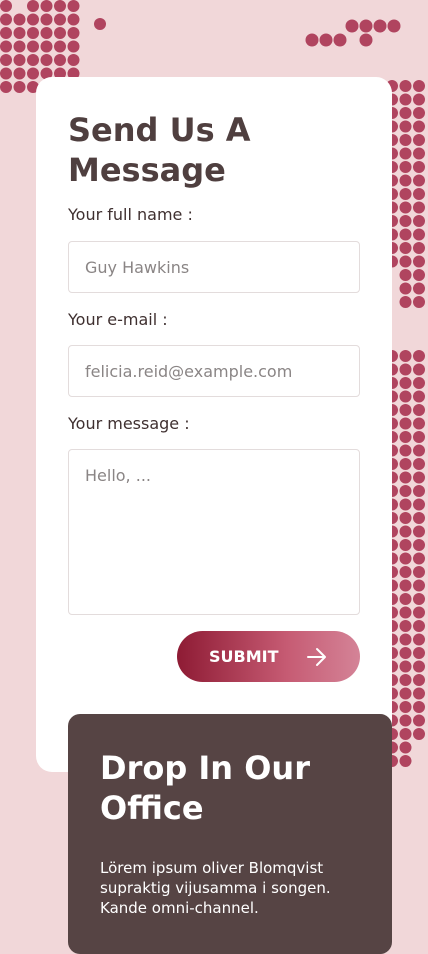 Image resolution: width=428 pixels, height=954 pixels. What do you see at coordinates (214, 532) in the screenshot?
I see `message-textarea` at bounding box center [214, 532].